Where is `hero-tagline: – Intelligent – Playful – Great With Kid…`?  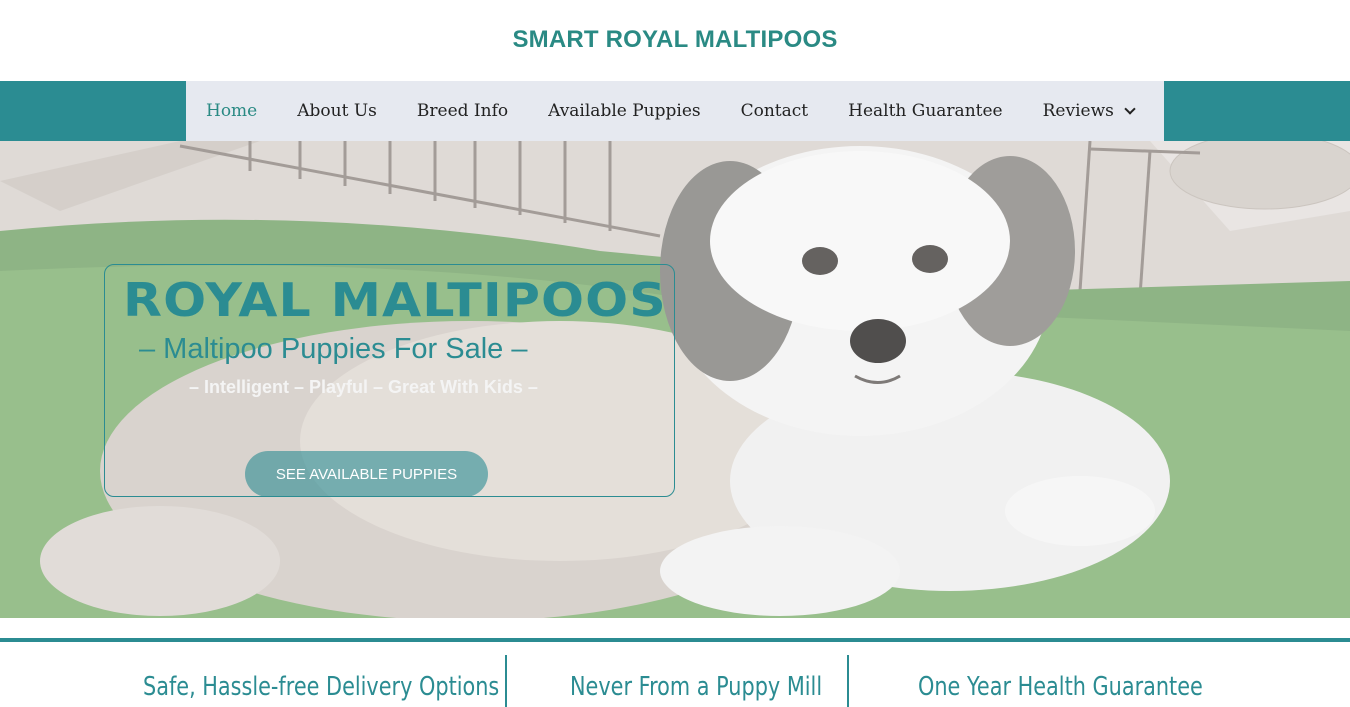 hero-tagline: – Intelligent – Playful – Great With Kid… is located at coordinates (363, 387).